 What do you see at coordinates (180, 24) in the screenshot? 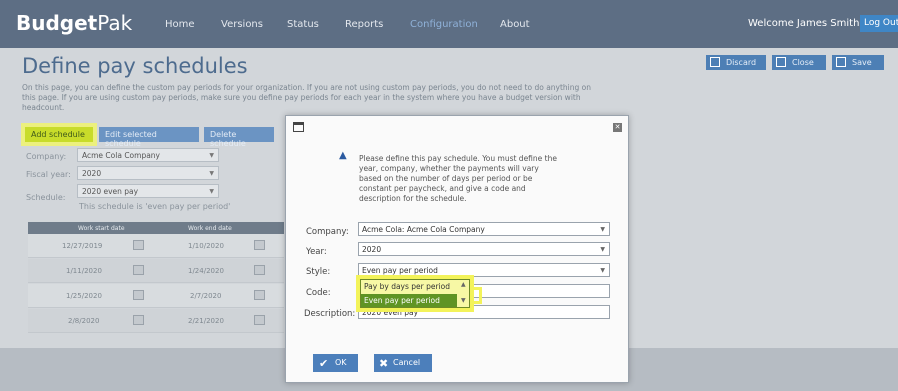
I see `nav-home: Home` at bounding box center [180, 24].